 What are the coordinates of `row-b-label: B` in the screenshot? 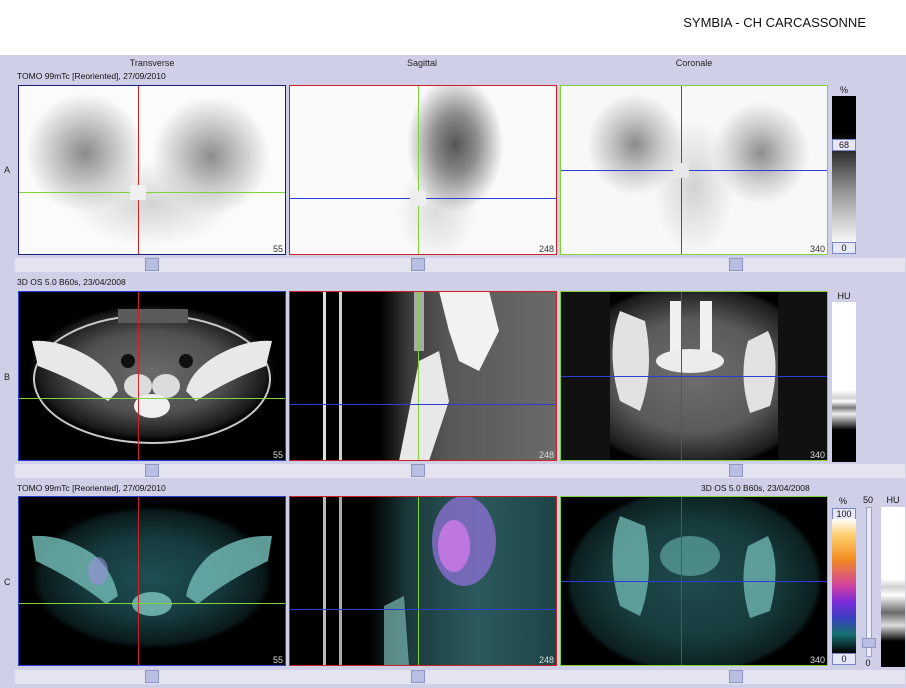 It's located at (7, 377).